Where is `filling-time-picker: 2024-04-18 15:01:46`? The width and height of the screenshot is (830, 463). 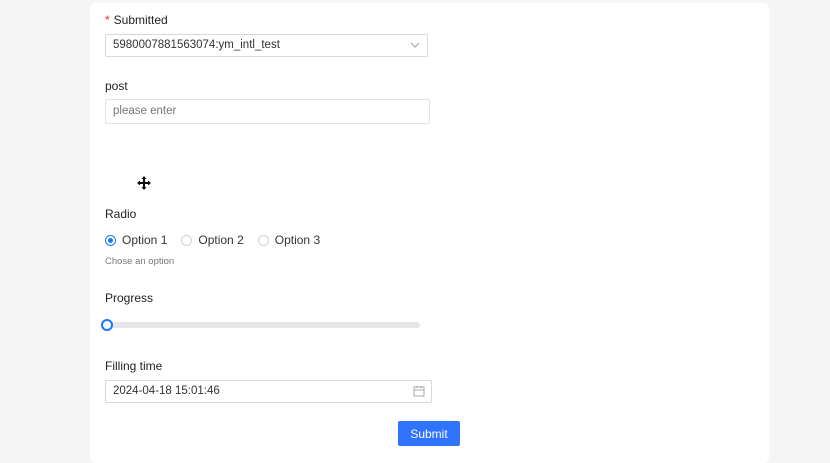 filling-time-picker: 2024-04-18 15:01:46 is located at coordinates (268, 391).